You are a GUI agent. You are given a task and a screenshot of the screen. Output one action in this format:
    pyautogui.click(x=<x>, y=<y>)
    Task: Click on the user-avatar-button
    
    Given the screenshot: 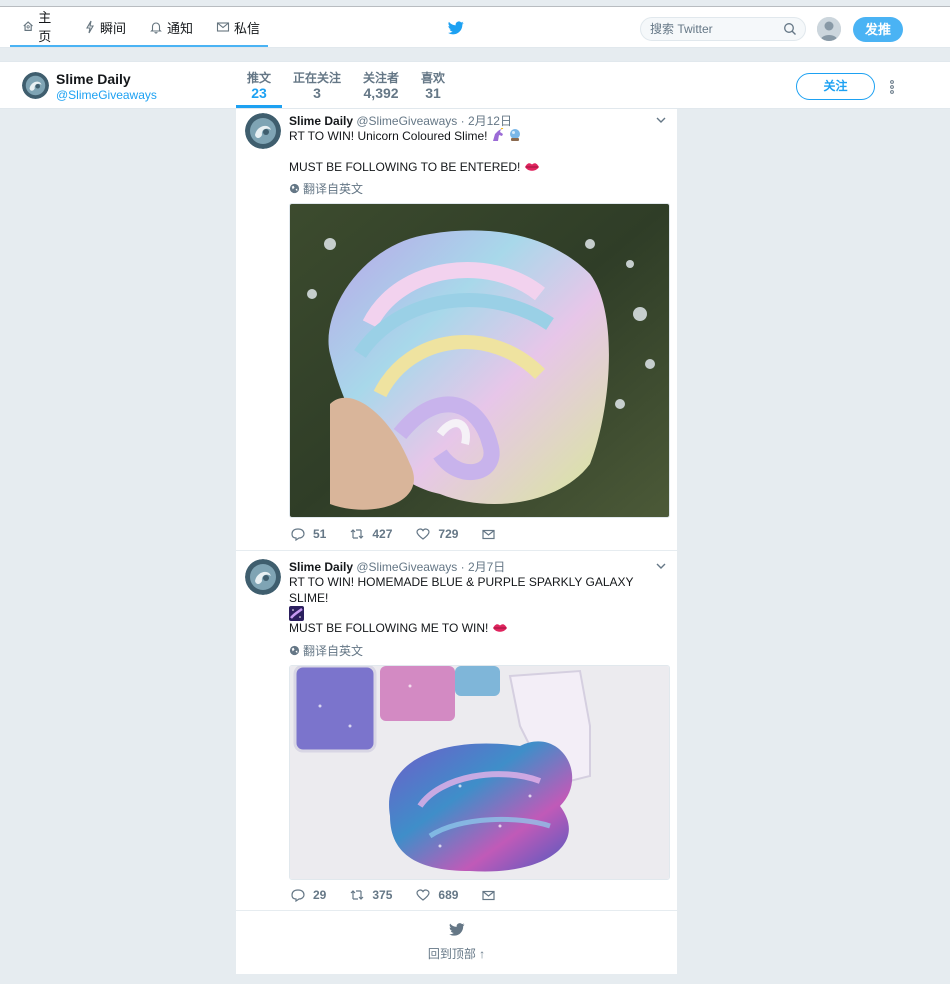 What is the action you would take?
    pyautogui.click(x=829, y=29)
    